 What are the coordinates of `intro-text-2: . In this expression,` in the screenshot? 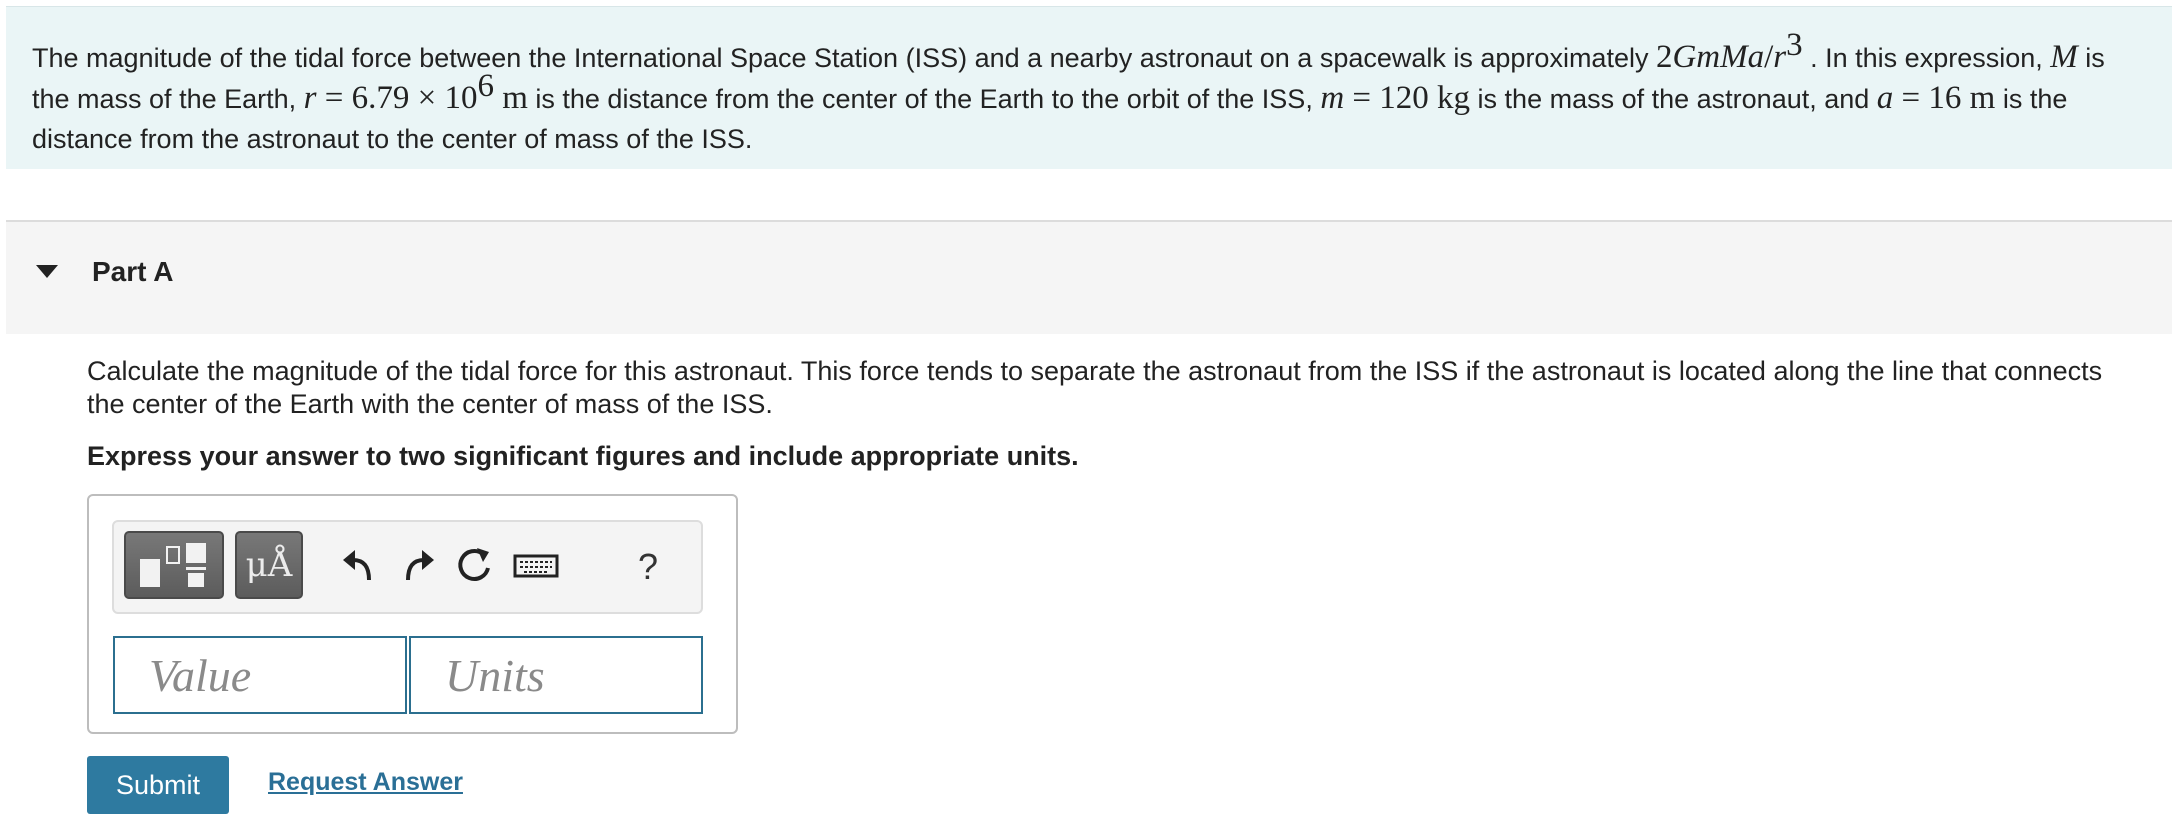 It's located at (1926, 58).